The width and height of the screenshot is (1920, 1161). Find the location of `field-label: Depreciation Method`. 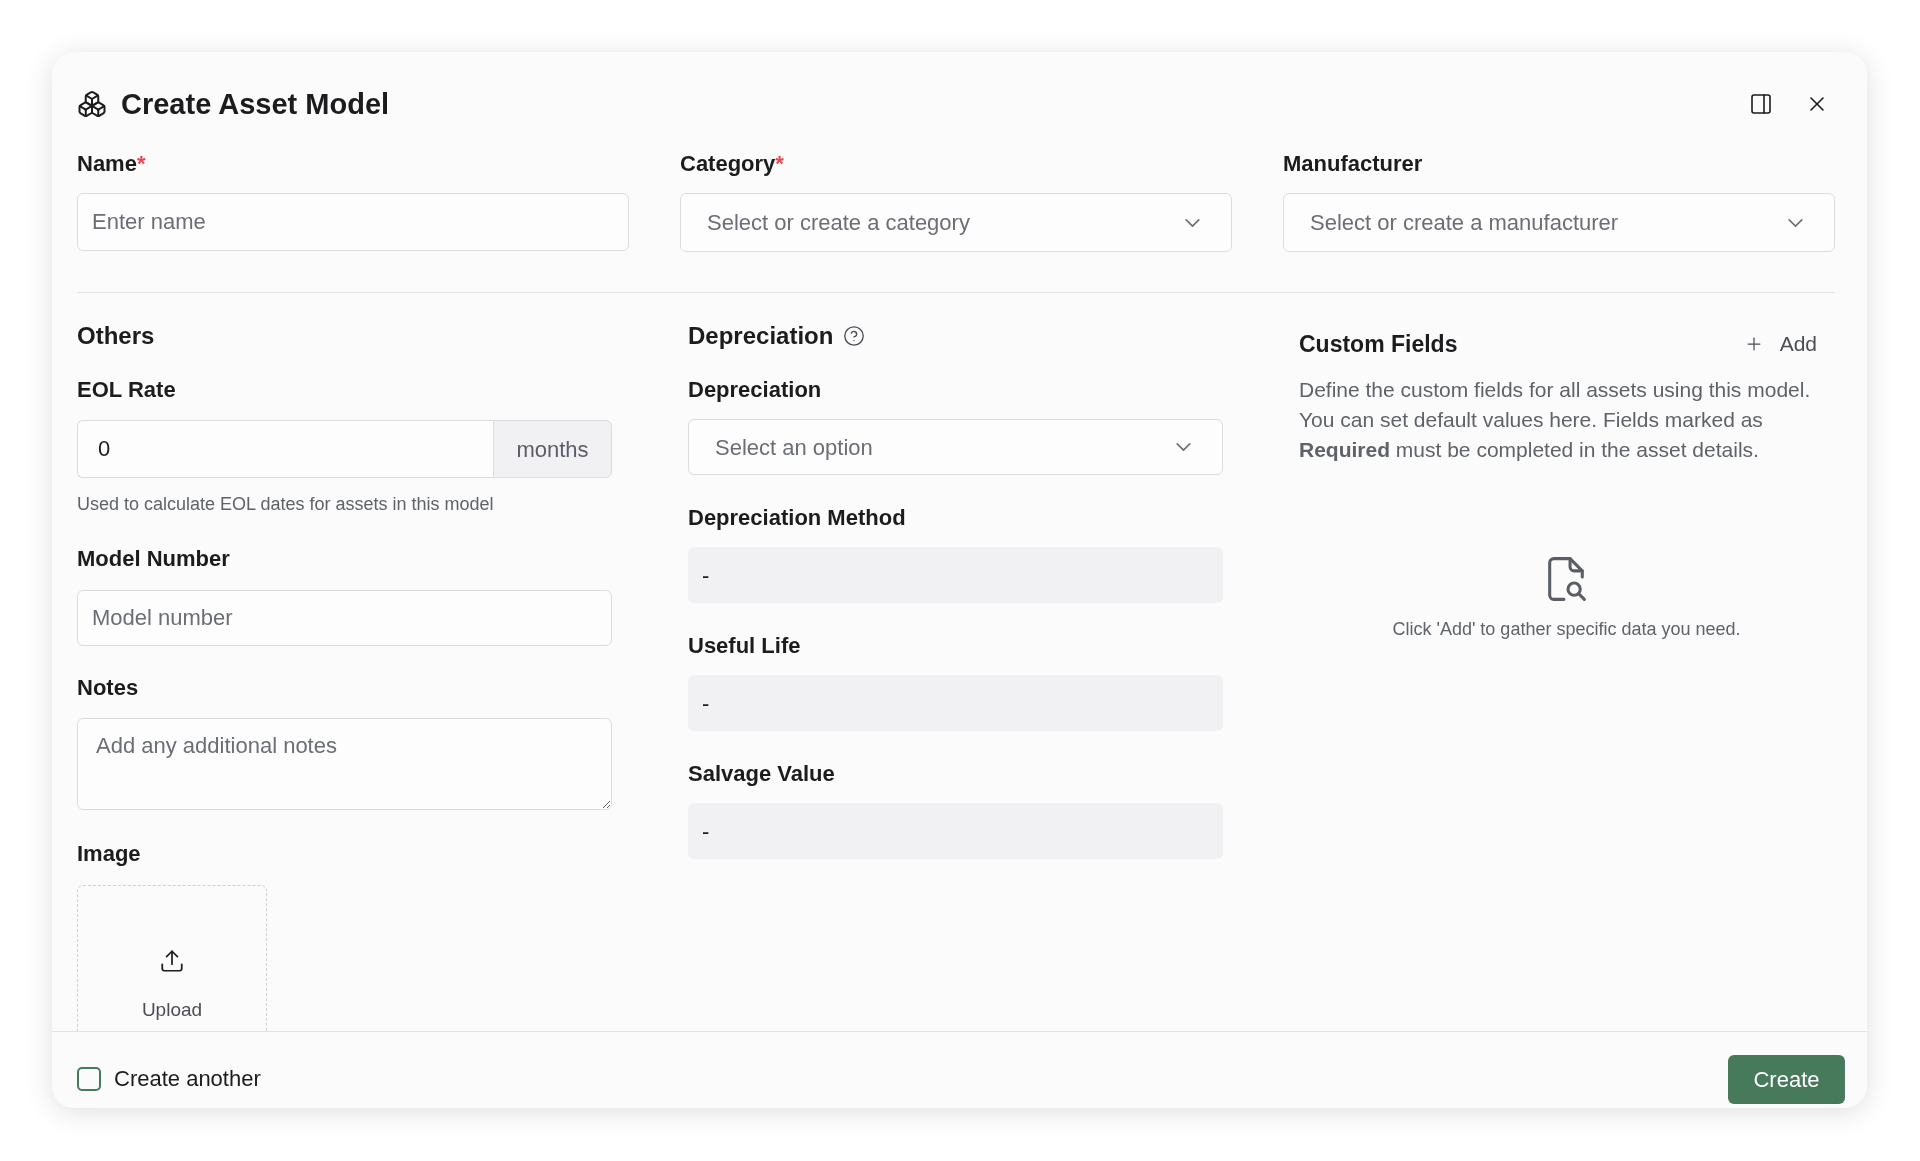

field-label: Depreciation Method is located at coordinates (797, 518).